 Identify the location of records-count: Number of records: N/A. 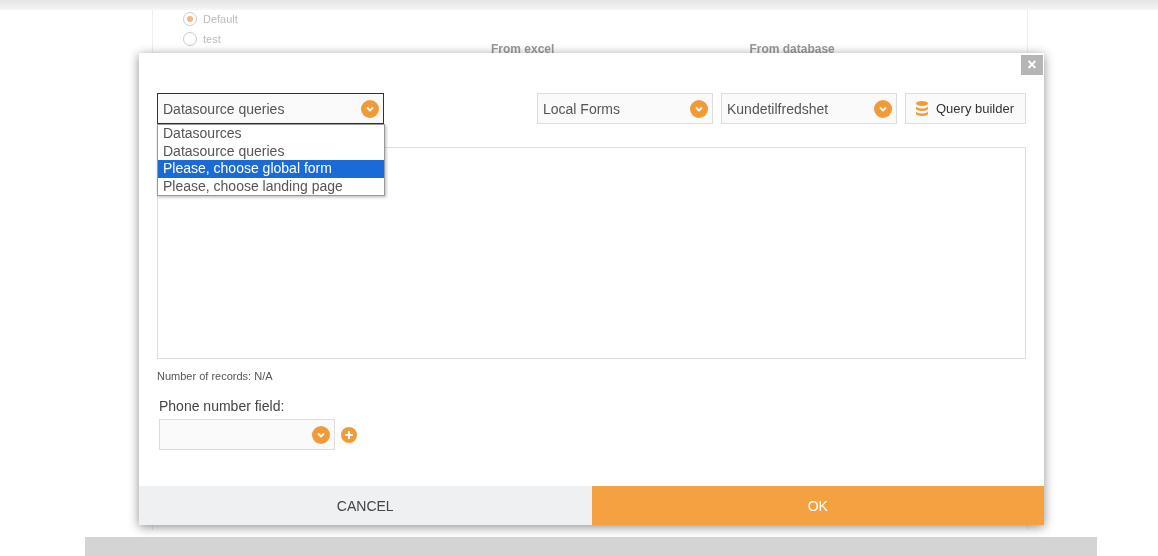
(215, 376).